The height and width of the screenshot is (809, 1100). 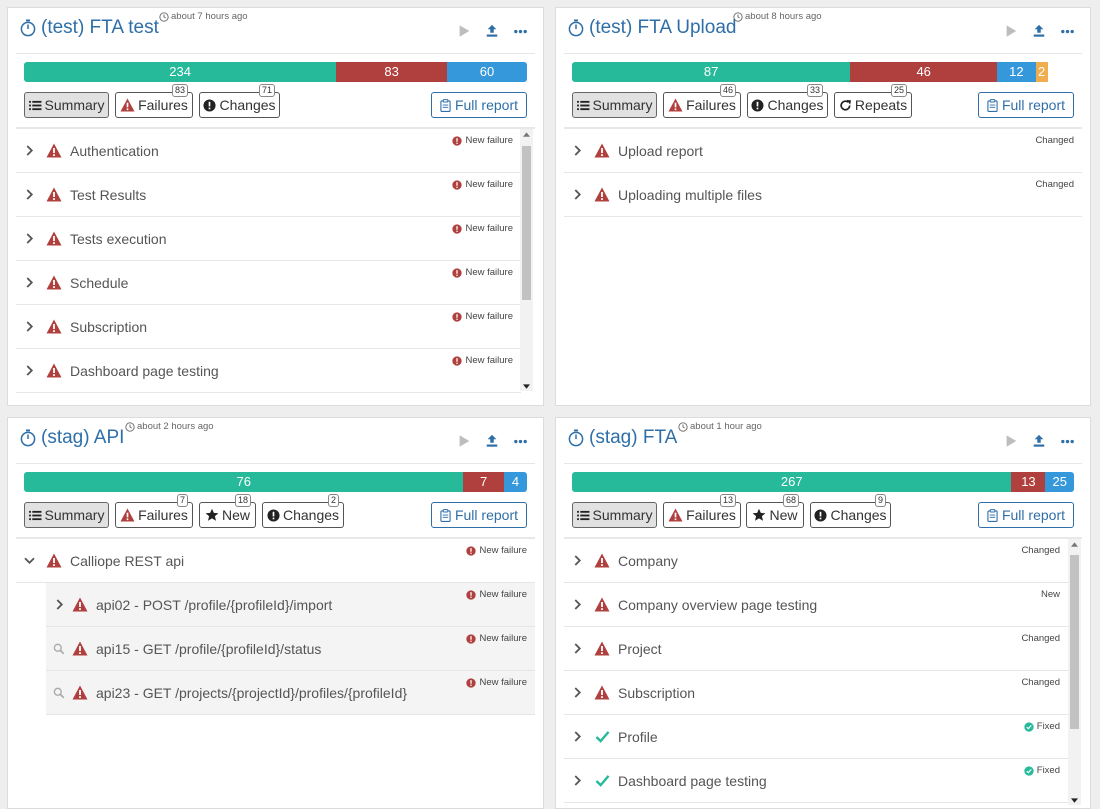 What do you see at coordinates (268, 371) in the screenshot?
I see `list-item: Dashboard page testing New failure` at bounding box center [268, 371].